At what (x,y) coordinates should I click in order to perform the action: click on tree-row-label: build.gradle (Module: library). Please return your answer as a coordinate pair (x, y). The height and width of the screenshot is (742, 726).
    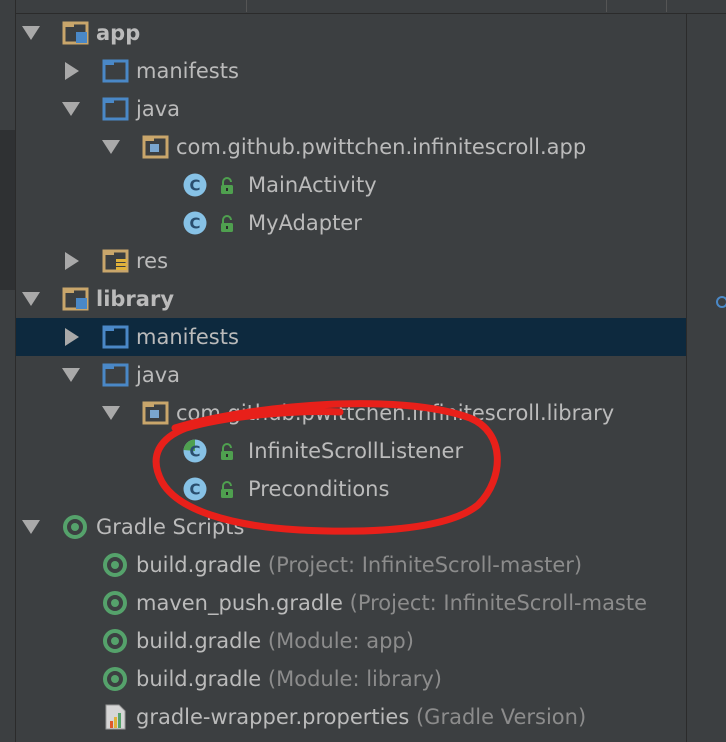
    Looking at the image, I should click on (289, 679).